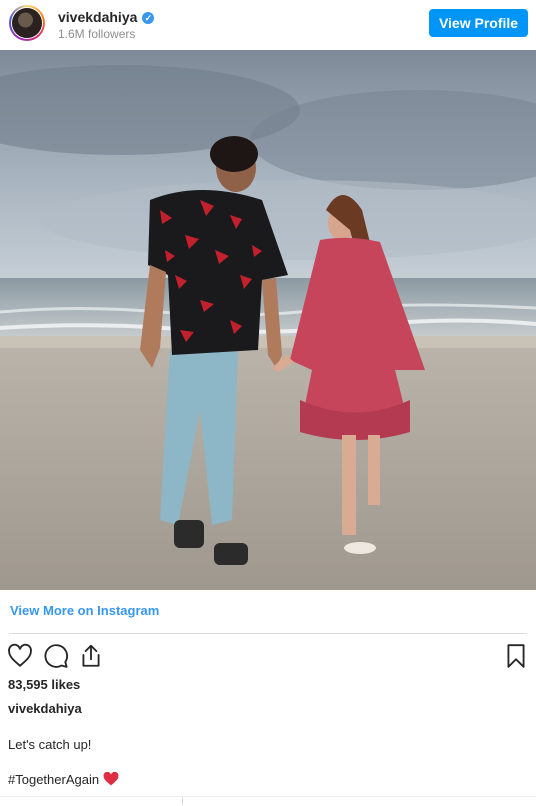 Image resolution: width=536 pixels, height=806 pixels. What do you see at coordinates (182, 801) in the screenshot?
I see `footer-tick` at bounding box center [182, 801].